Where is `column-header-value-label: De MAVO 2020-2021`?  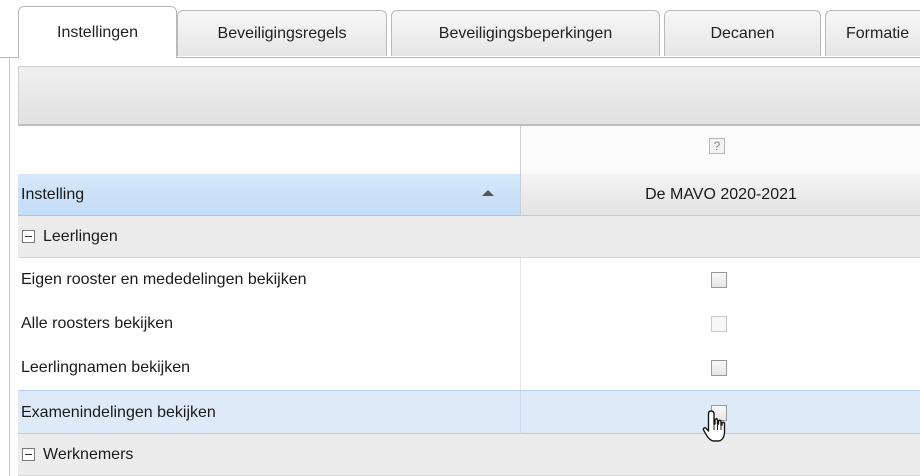
column-header-value-label: De MAVO 2020-2021 is located at coordinates (721, 194).